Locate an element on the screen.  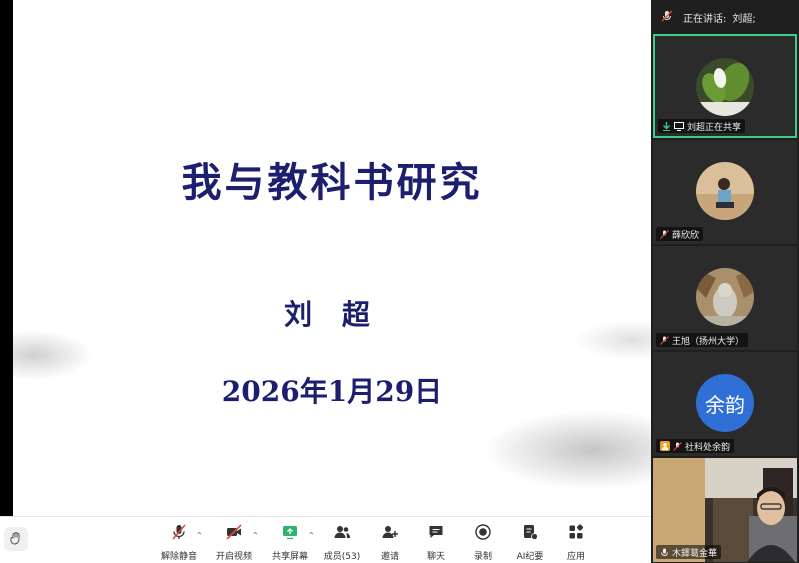
share-options-caret: ⌃ is located at coordinates (311, 535).